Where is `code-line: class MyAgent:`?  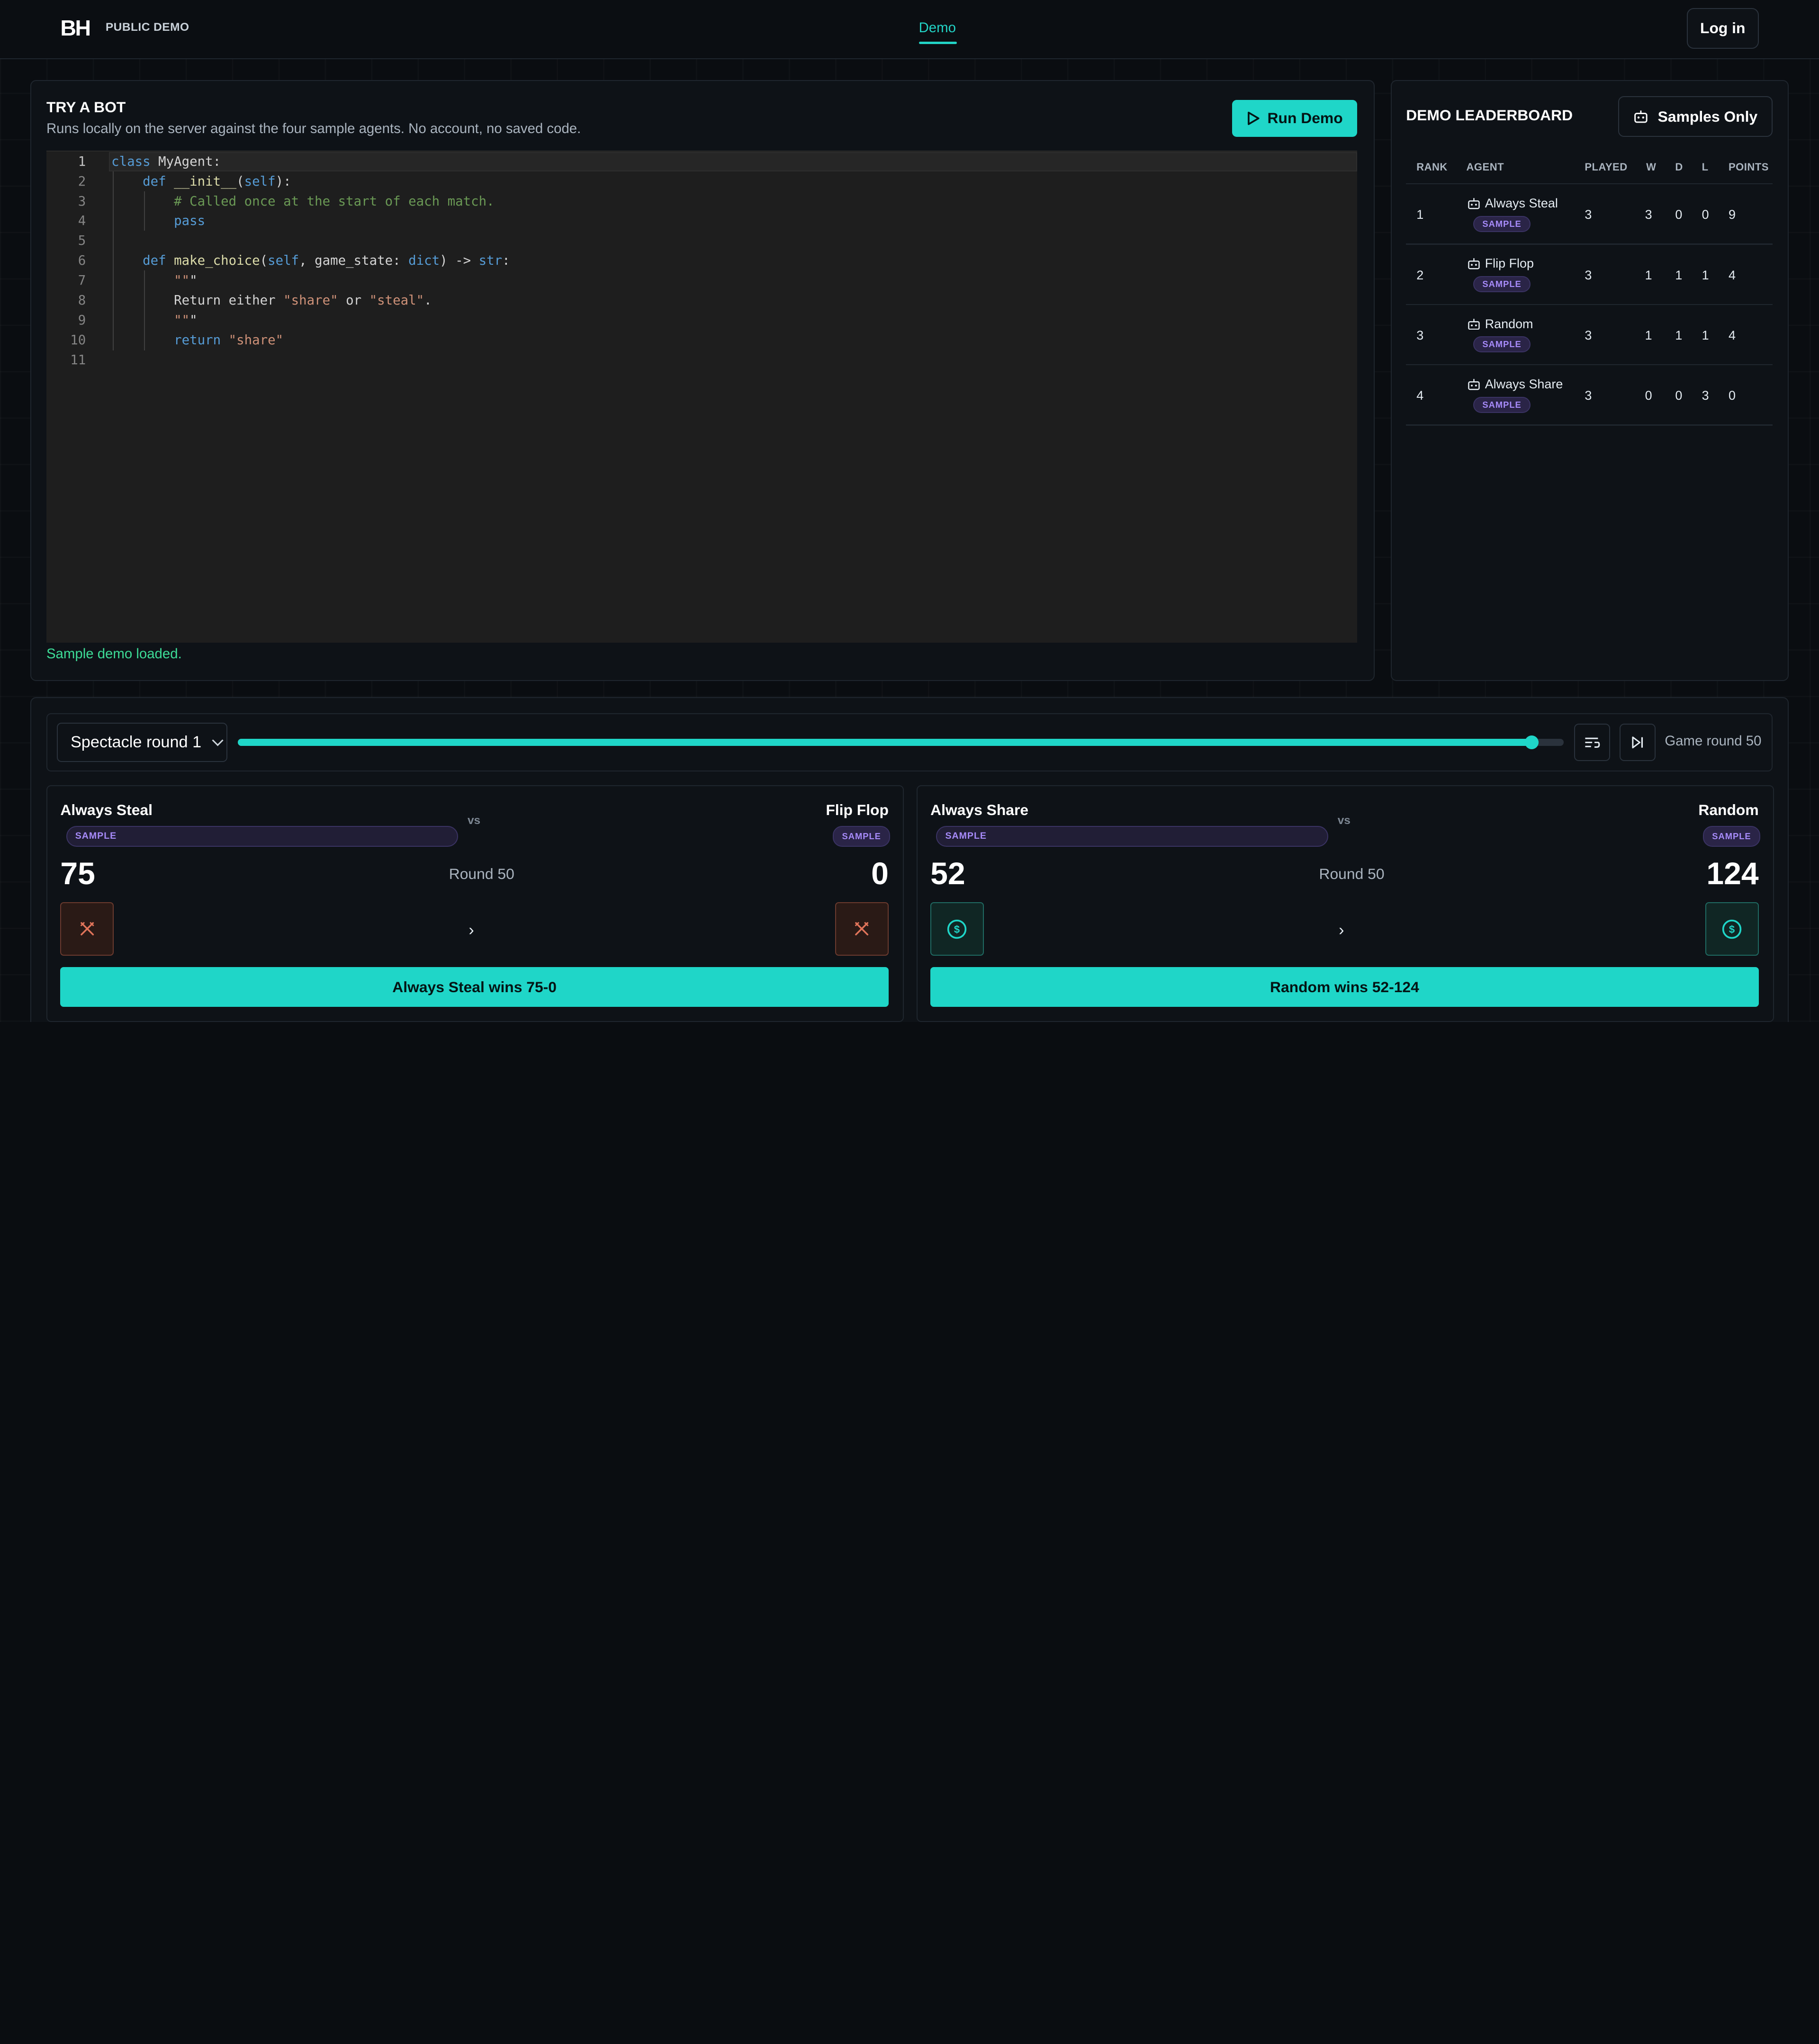 code-line: class MyAgent: is located at coordinates (166, 162).